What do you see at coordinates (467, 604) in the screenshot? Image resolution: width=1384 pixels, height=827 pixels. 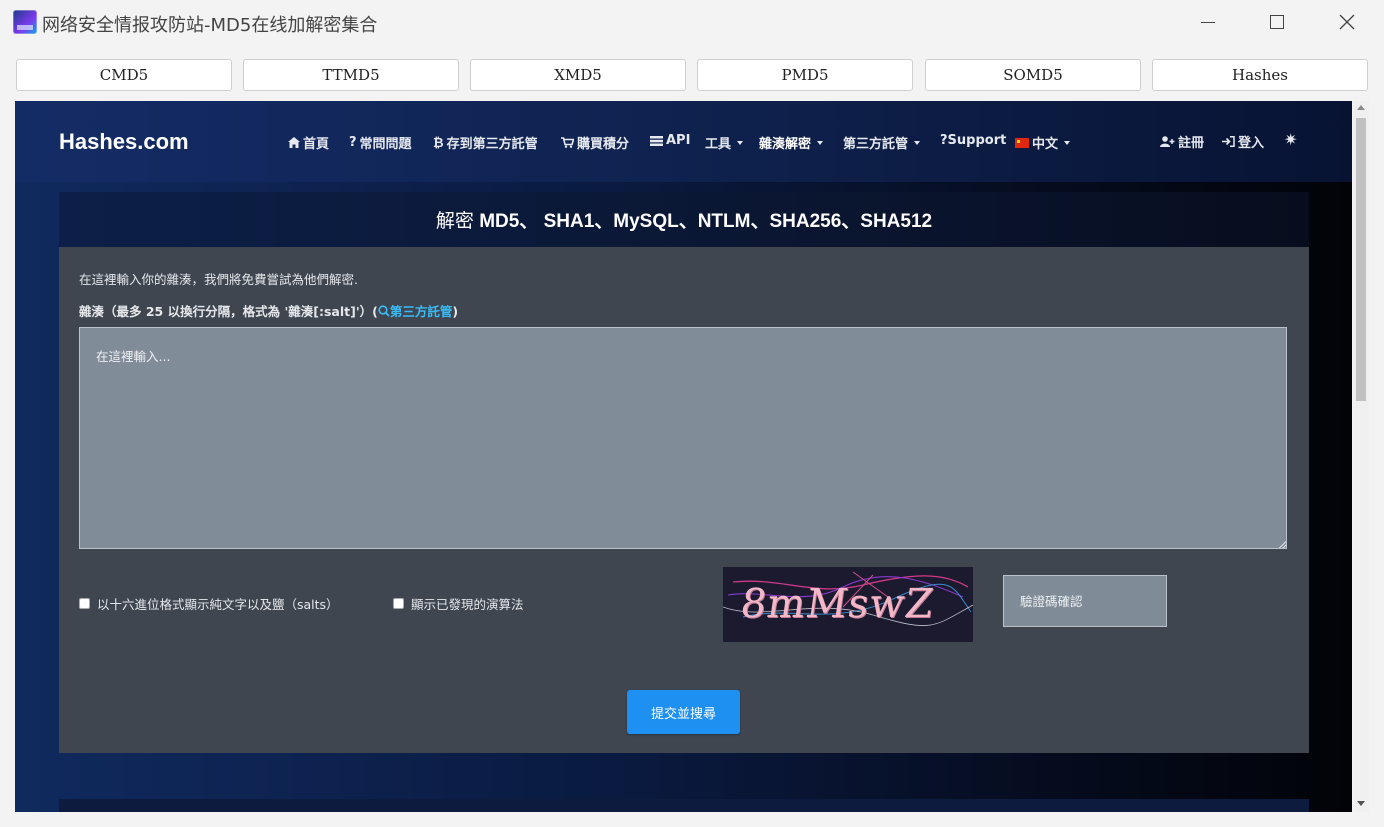 I see `algo-checkbox-label: 顯示已發現的演算法` at bounding box center [467, 604].